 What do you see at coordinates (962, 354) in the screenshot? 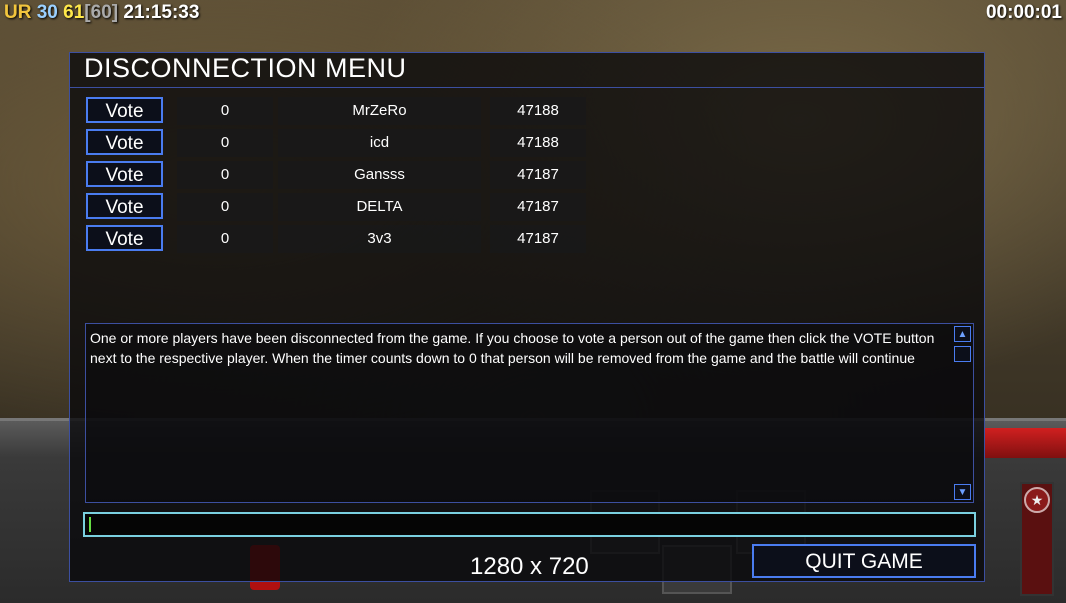
I see `scrollbar-thumb` at bounding box center [962, 354].